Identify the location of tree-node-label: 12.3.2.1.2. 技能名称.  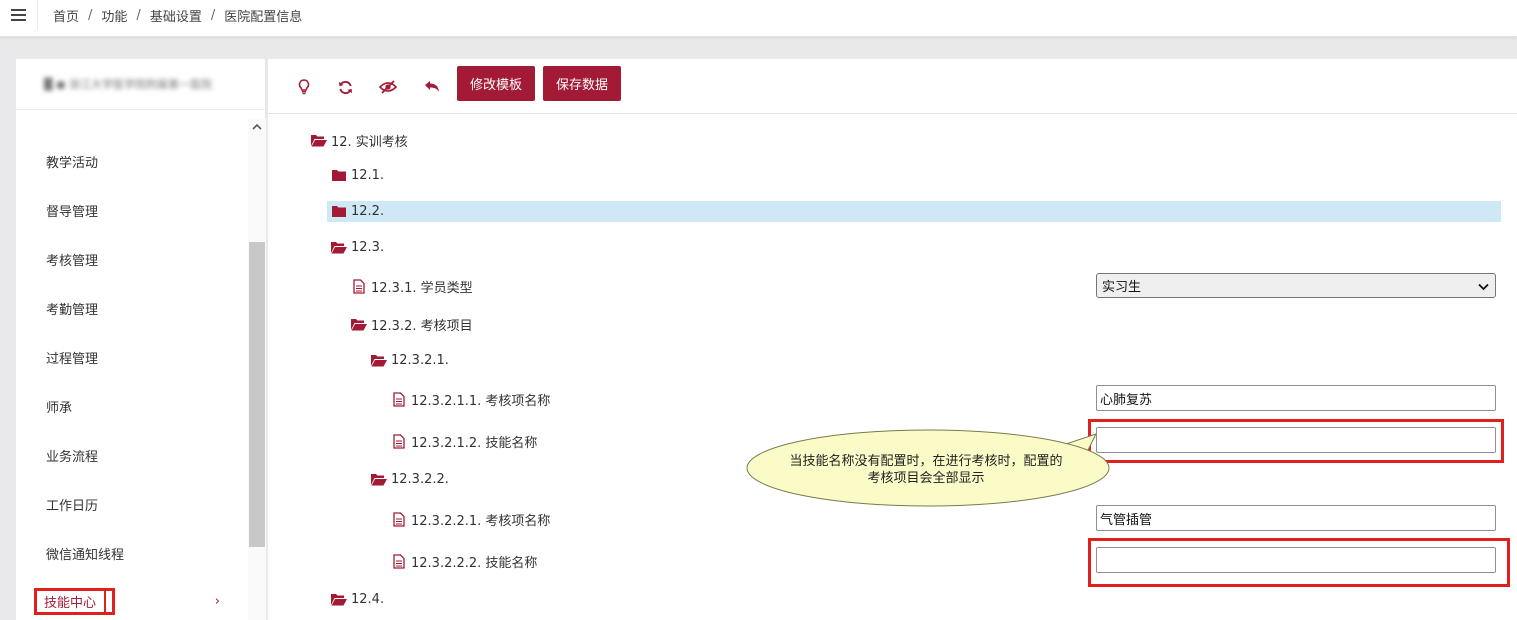
(474, 443).